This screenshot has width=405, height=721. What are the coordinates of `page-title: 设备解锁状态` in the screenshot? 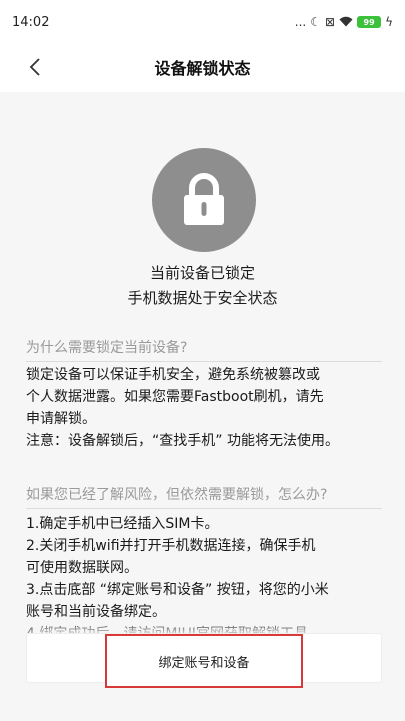 It's located at (202, 68).